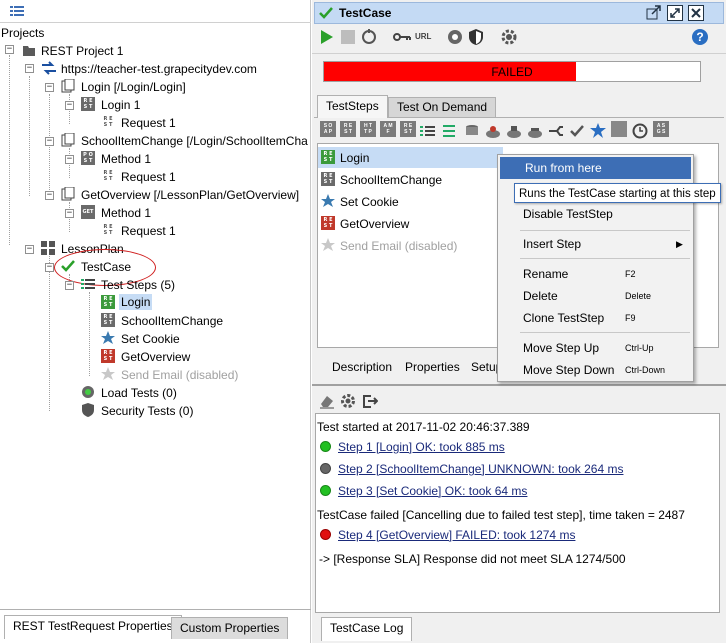 The height and width of the screenshot is (643, 726). What do you see at coordinates (327, 37) in the screenshot?
I see `run-icon` at bounding box center [327, 37].